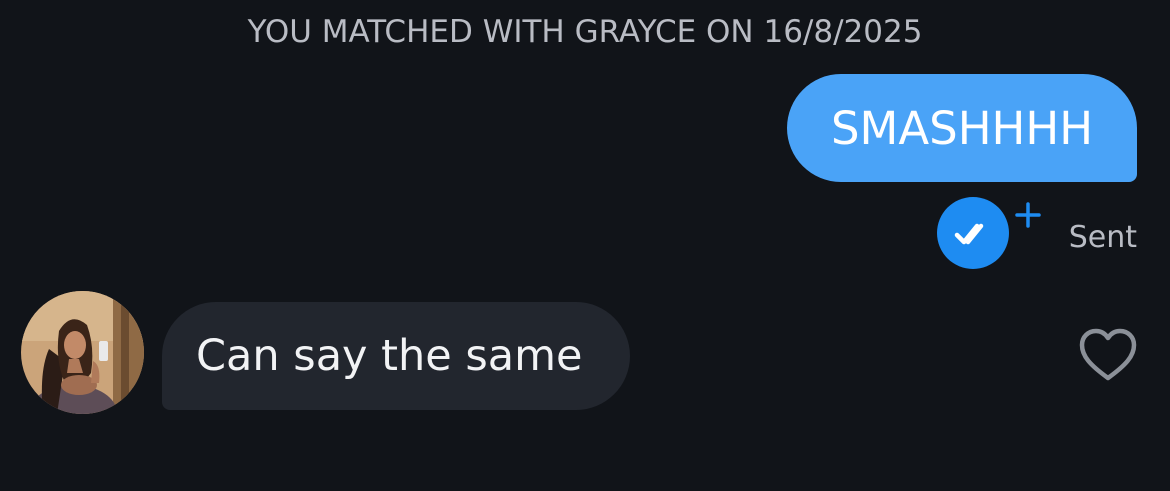 The height and width of the screenshot is (491, 1170). I want to click on double-check-icon, so click(969, 234).